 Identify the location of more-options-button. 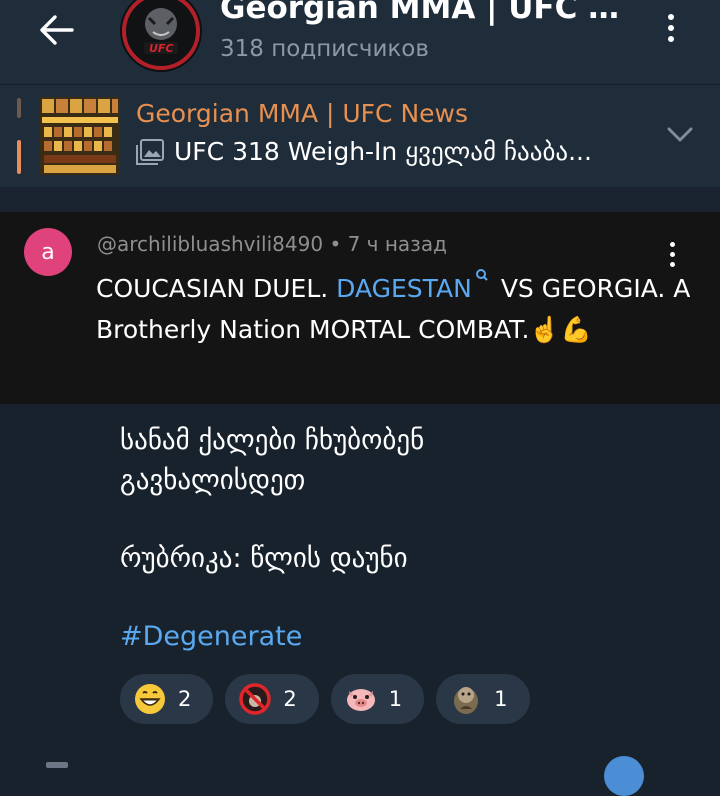
(671, 28).